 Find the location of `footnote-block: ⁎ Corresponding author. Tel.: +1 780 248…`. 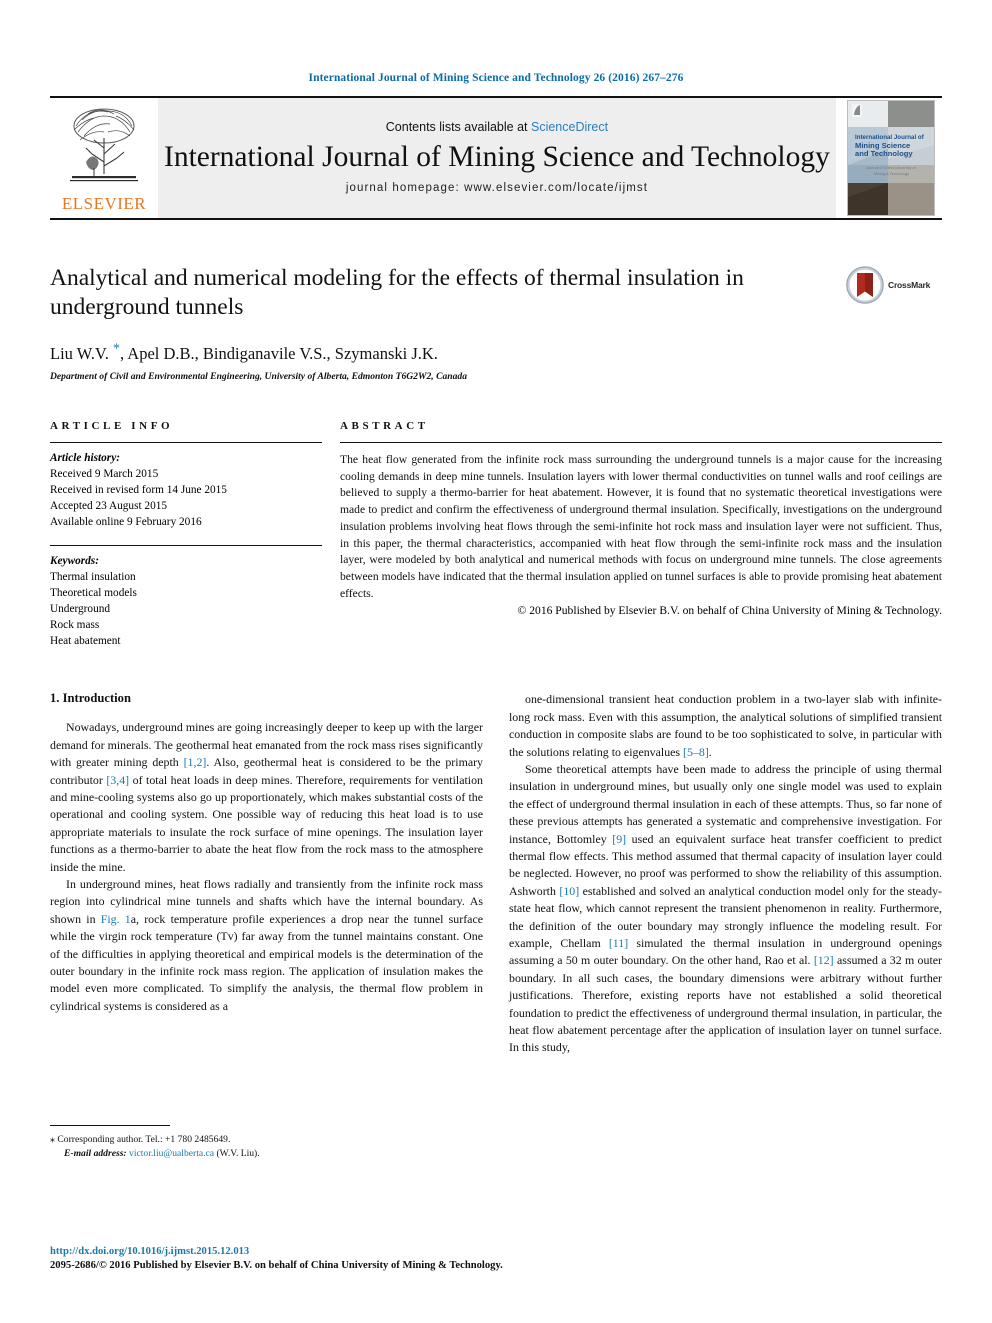

footnote-block: ⁎ Corresponding author. Tel.: +1 780 248… is located at coordinates (266, 1143).